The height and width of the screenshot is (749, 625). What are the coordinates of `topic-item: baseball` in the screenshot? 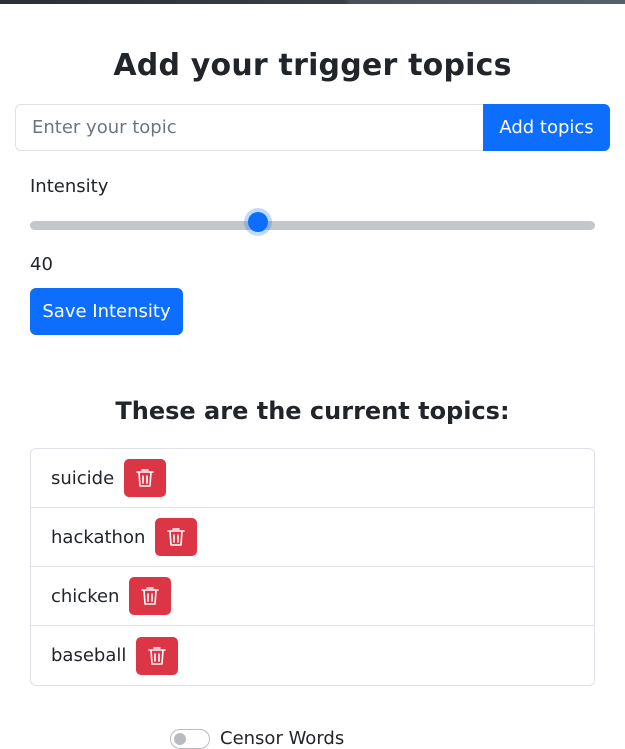 It's located at (312, 655).